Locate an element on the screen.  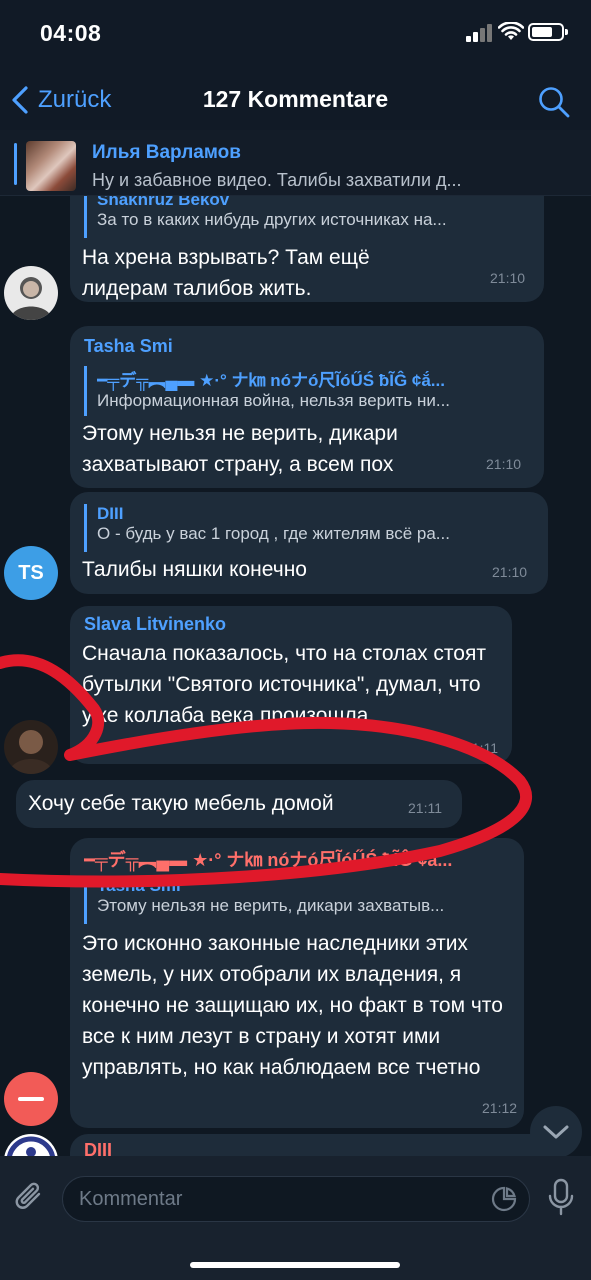
sender-name: Slava Litvinenko is located at coordinates (155, 624).